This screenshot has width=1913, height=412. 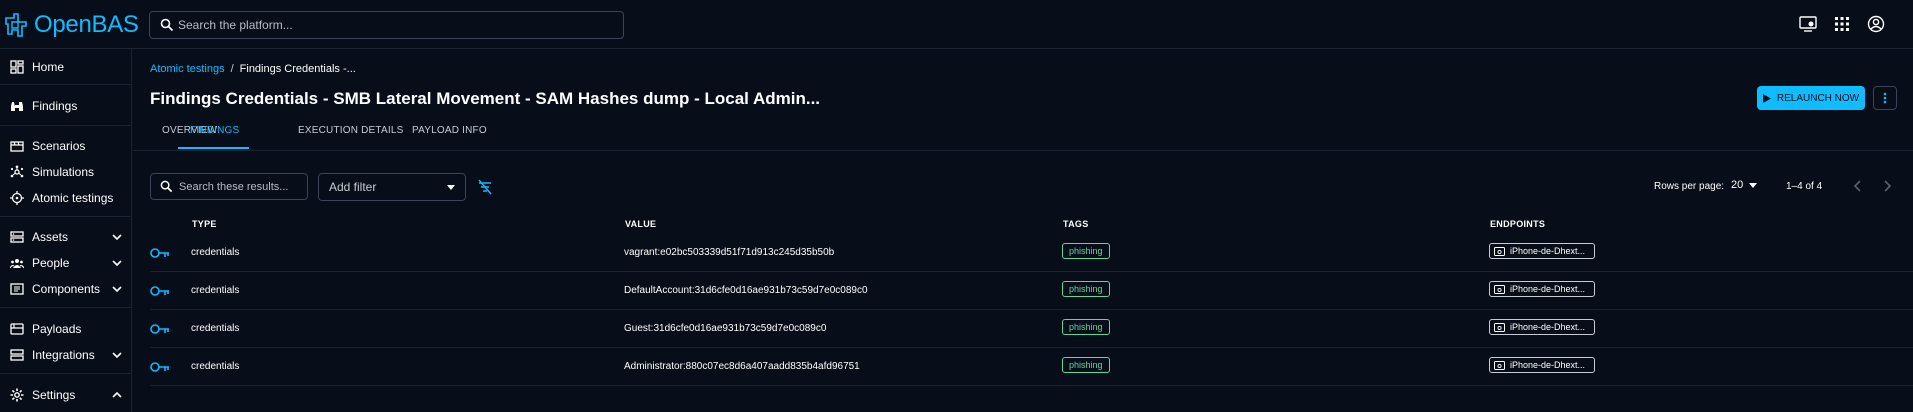 What do you see at coordinates (17, 355) in the screenshot?
I see `integrations-icon` at bounding box center [17, 355].